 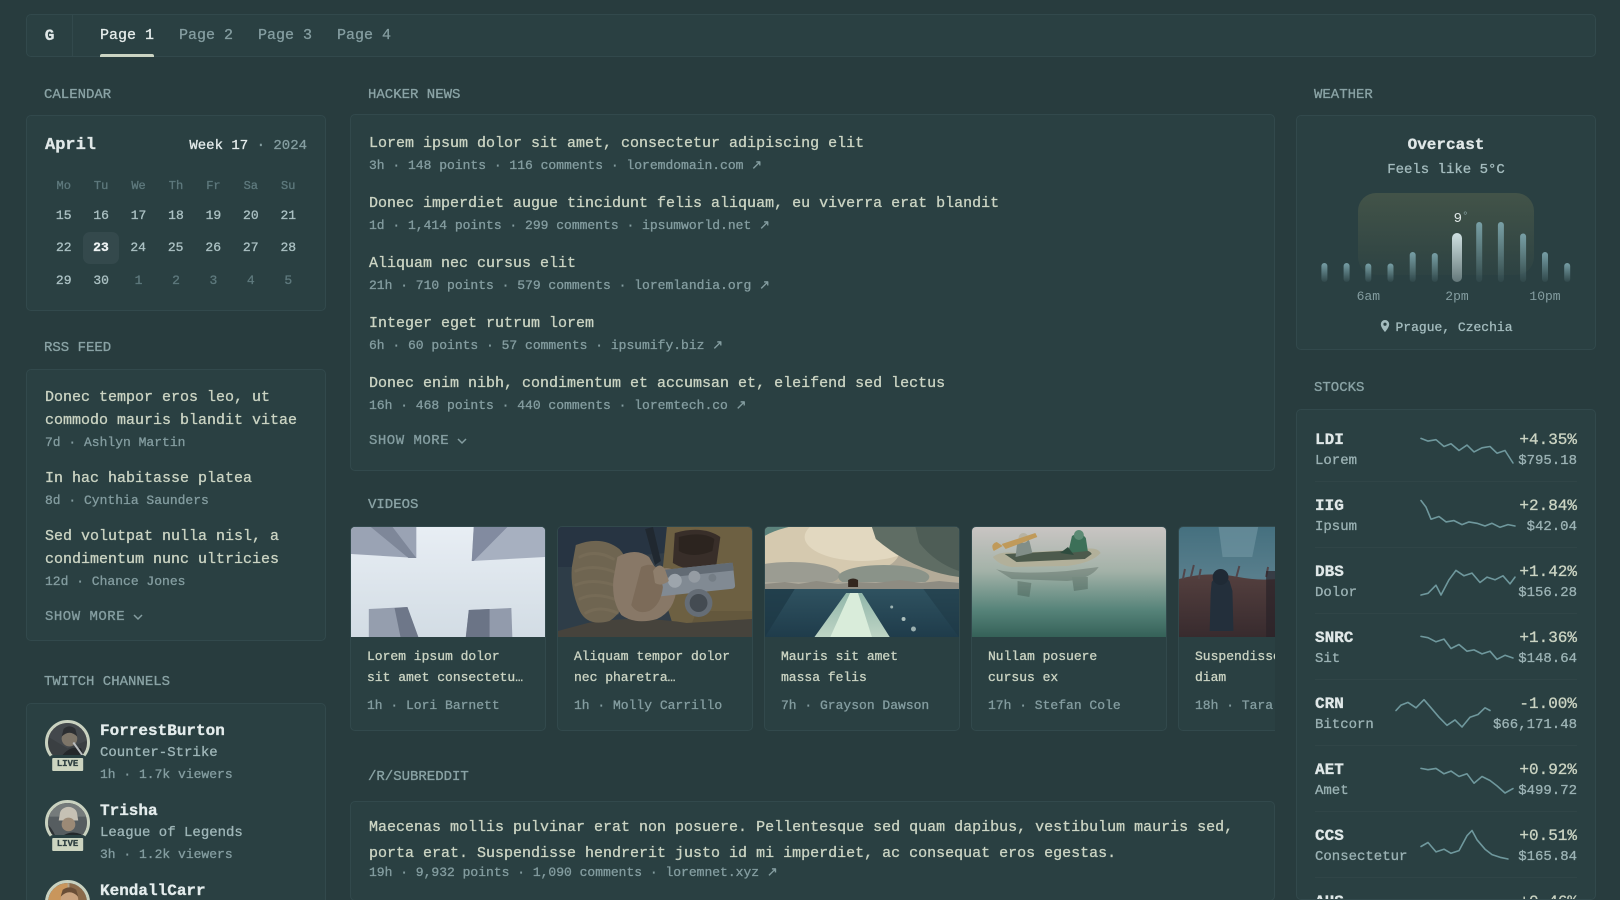 I want to click on svg-text: 2pm, so click(x=1457, y=296).